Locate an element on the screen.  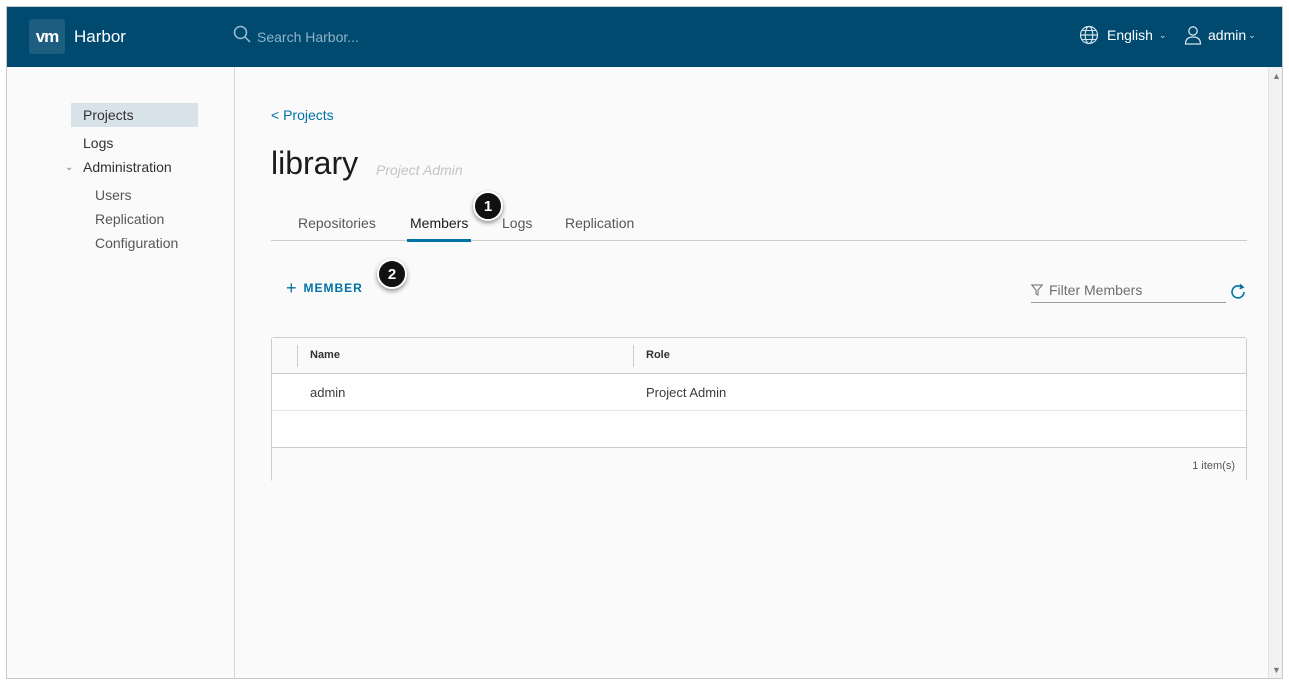
callout-badge-2: 2 is located at coordinates (392, 274).